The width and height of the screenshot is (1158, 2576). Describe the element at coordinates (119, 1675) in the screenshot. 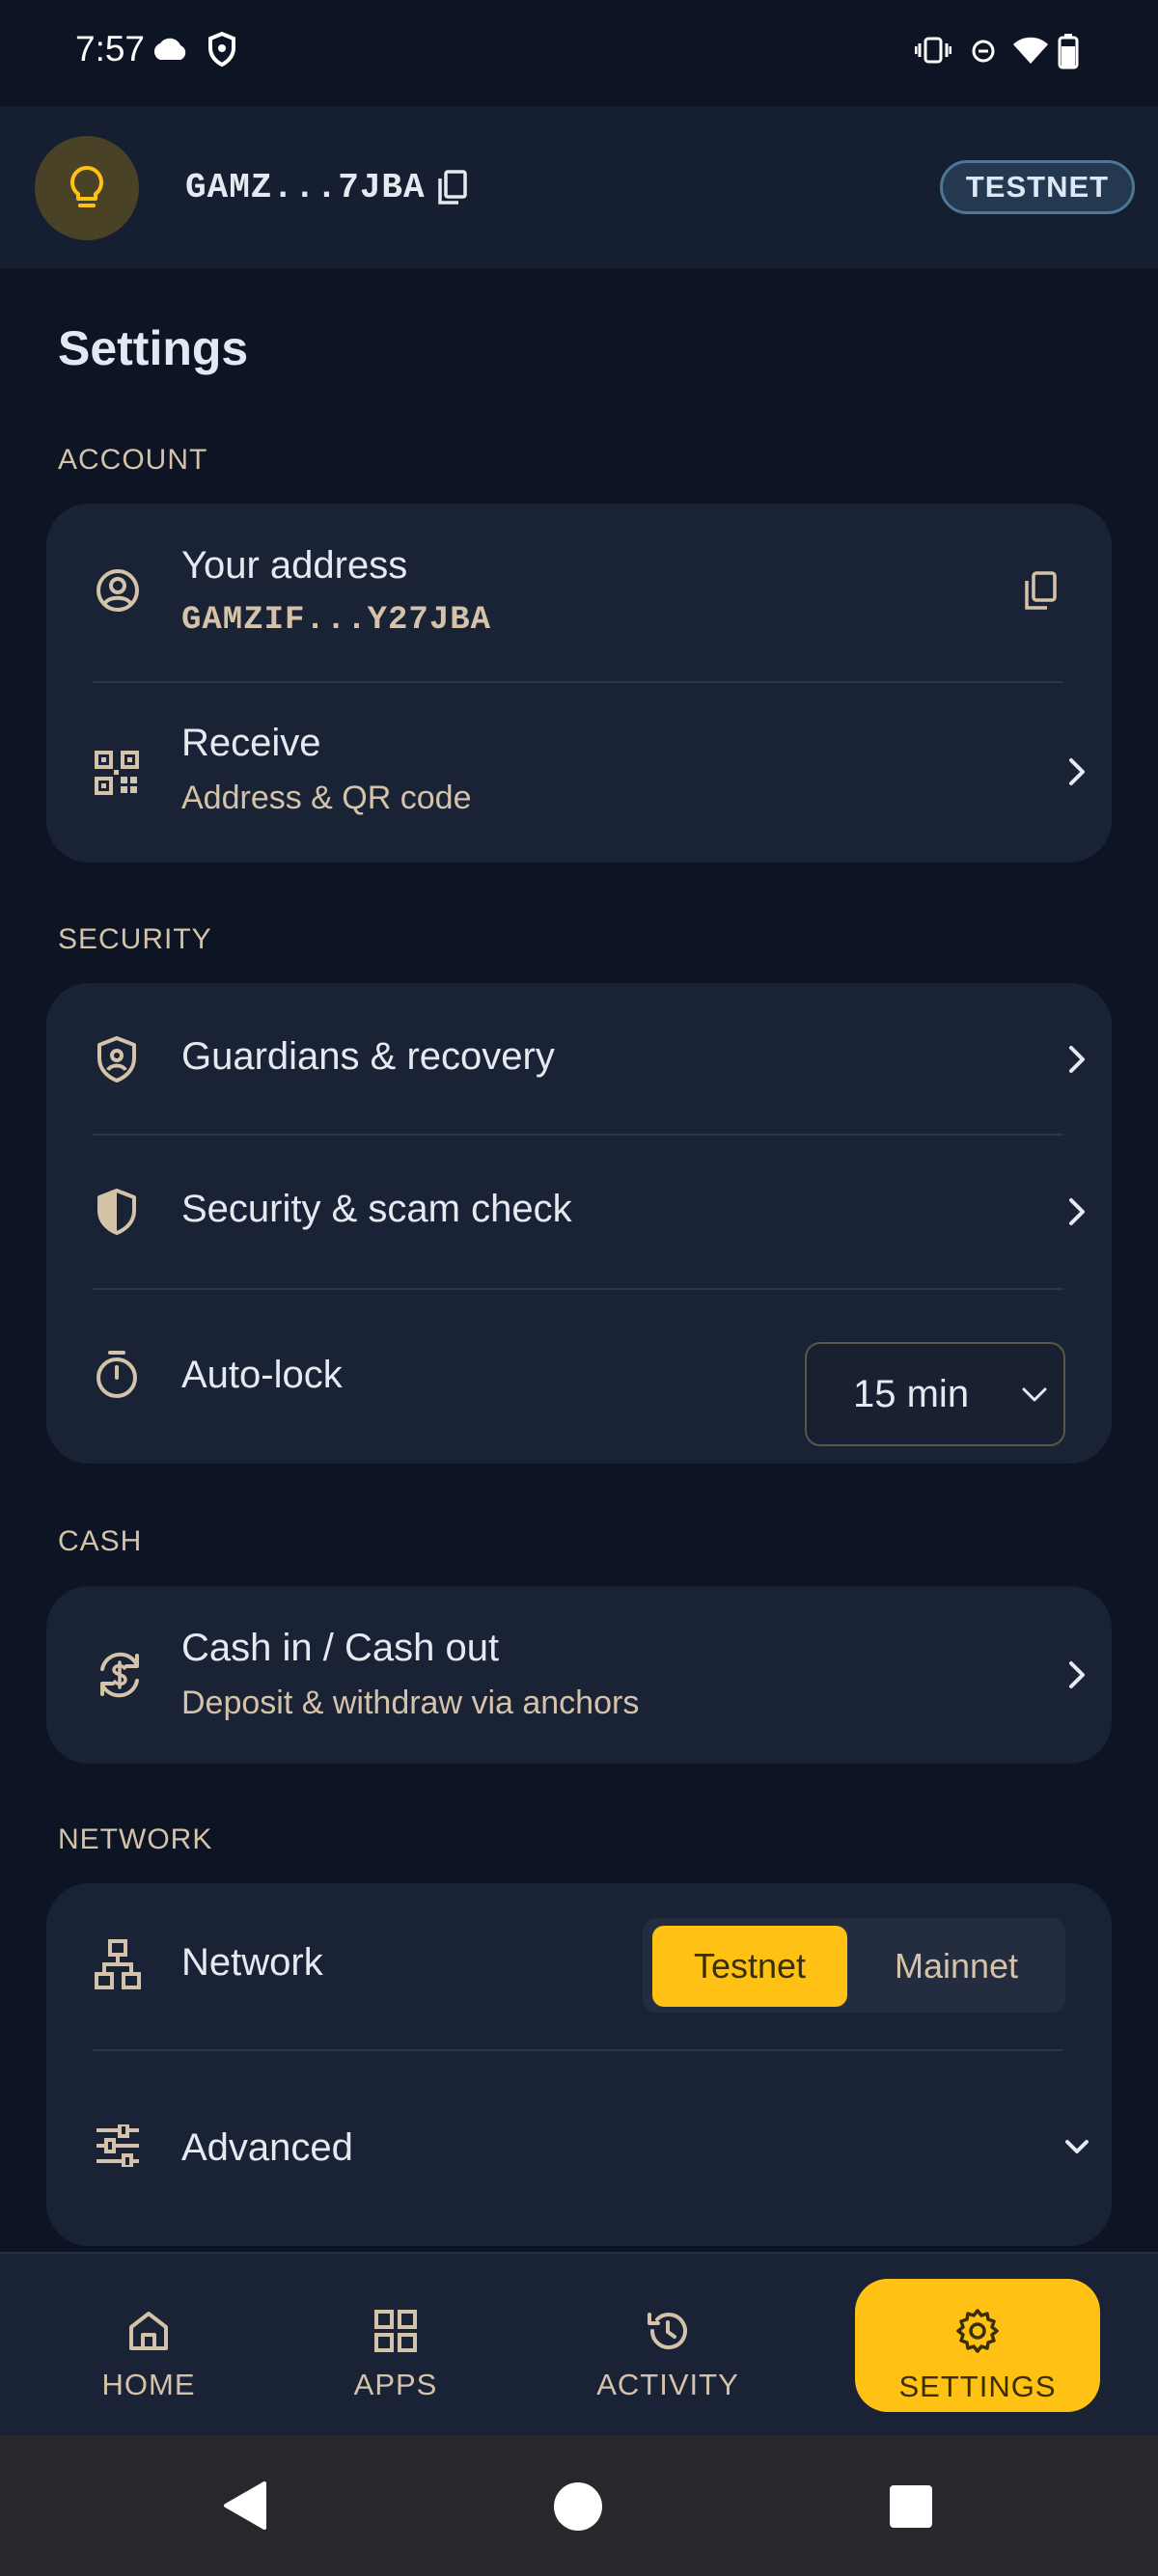

I see `currency-exchange-icon` at that location.